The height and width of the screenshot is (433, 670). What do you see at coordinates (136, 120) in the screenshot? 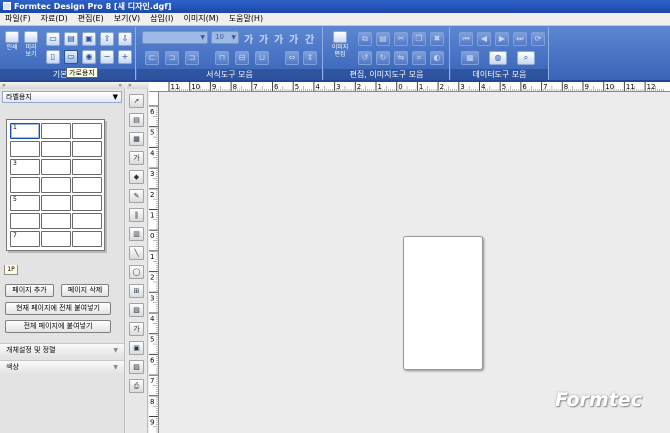
I see `import-data-tool-icon: ▤` at bounding box center [136, 120].